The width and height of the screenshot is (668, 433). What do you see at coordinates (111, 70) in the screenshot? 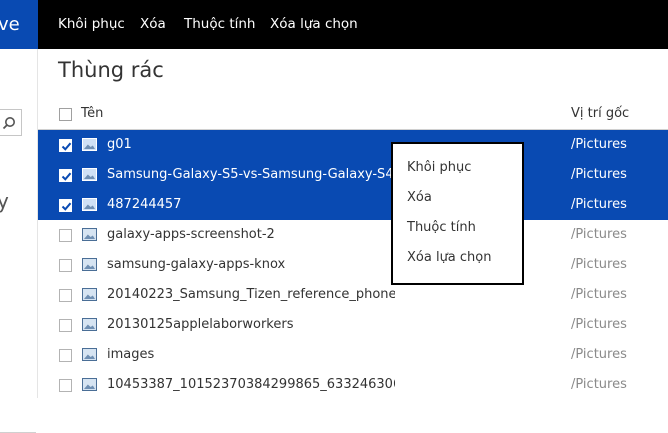
I see `page-title: Thùng rác` at bounding box center [111, 70].